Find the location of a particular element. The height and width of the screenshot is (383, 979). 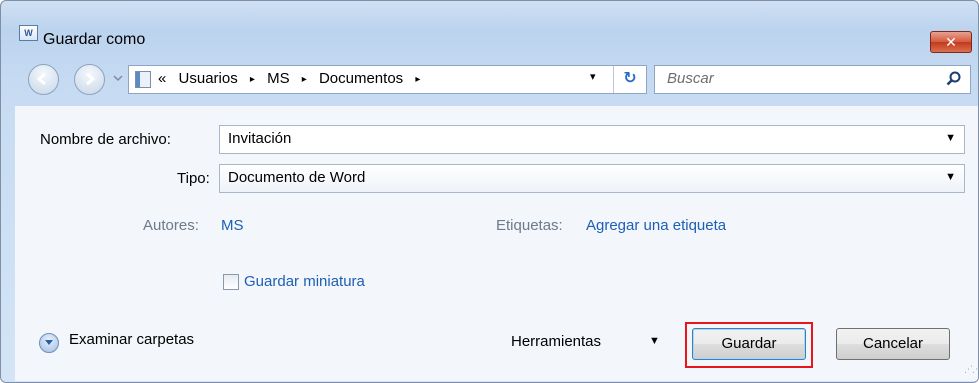

resize-grip: ⋰⋰ is located at coordinates (971, 369).